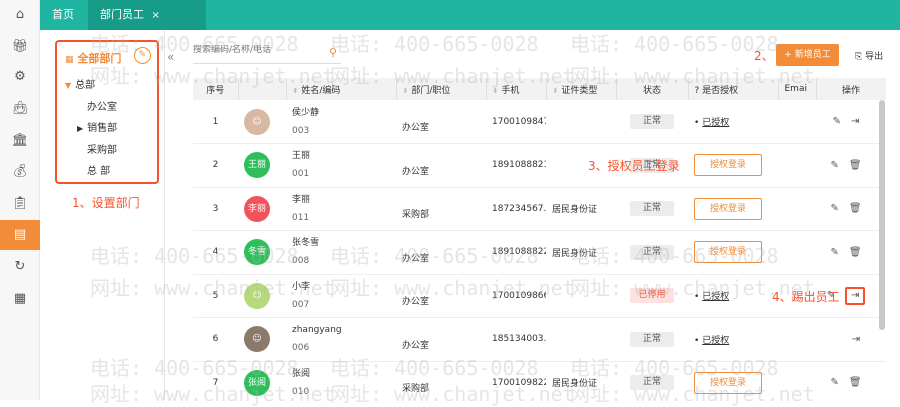  Describe the element at coordinates (807, 55) in the screenshot. I see `add-employee-button: + 新增员工` at that location.